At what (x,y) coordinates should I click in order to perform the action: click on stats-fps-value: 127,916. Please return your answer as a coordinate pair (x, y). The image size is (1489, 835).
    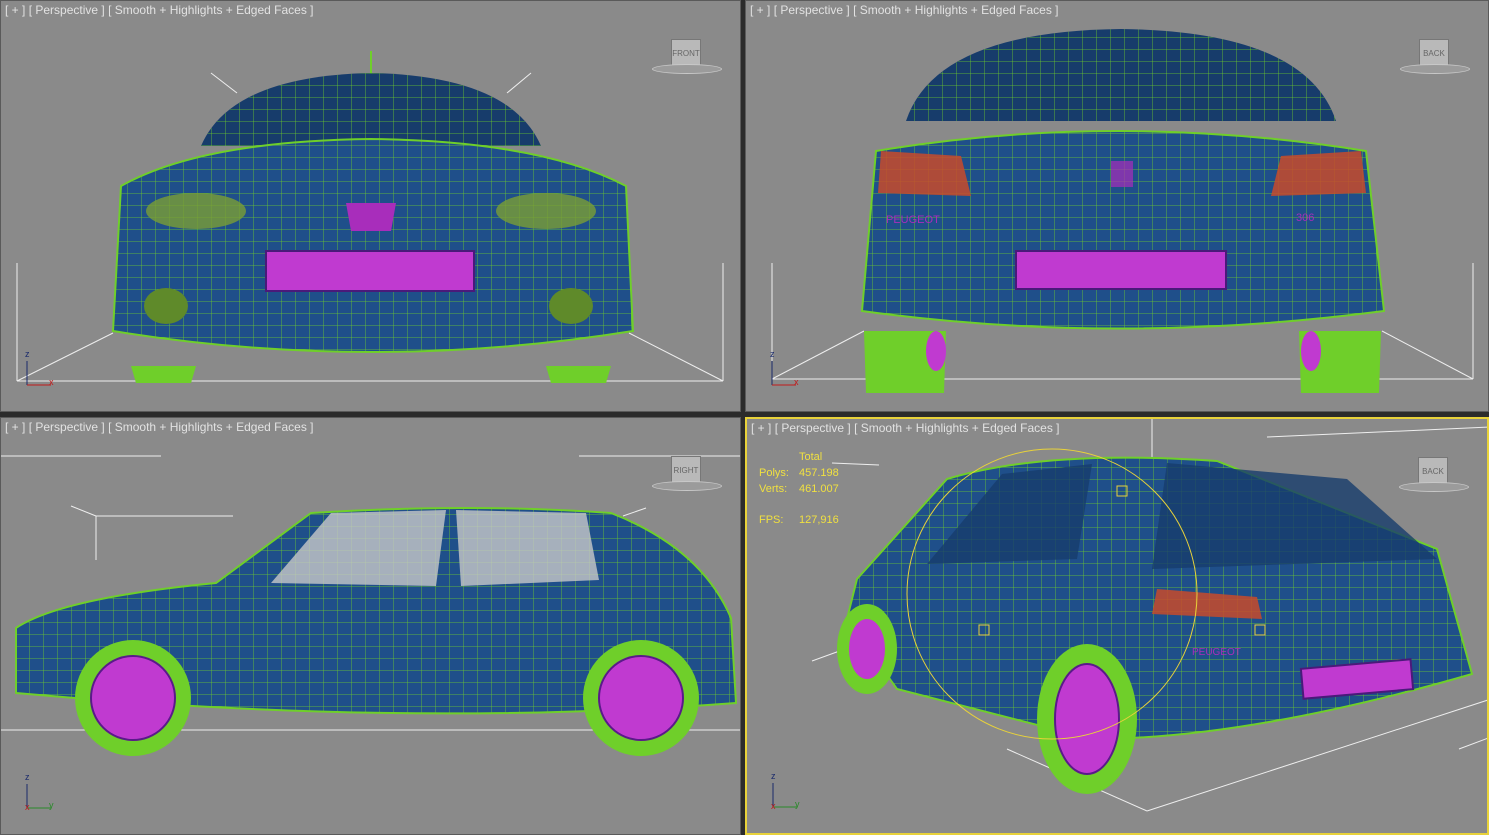
    Looking at the image, I should click on (819, 520).